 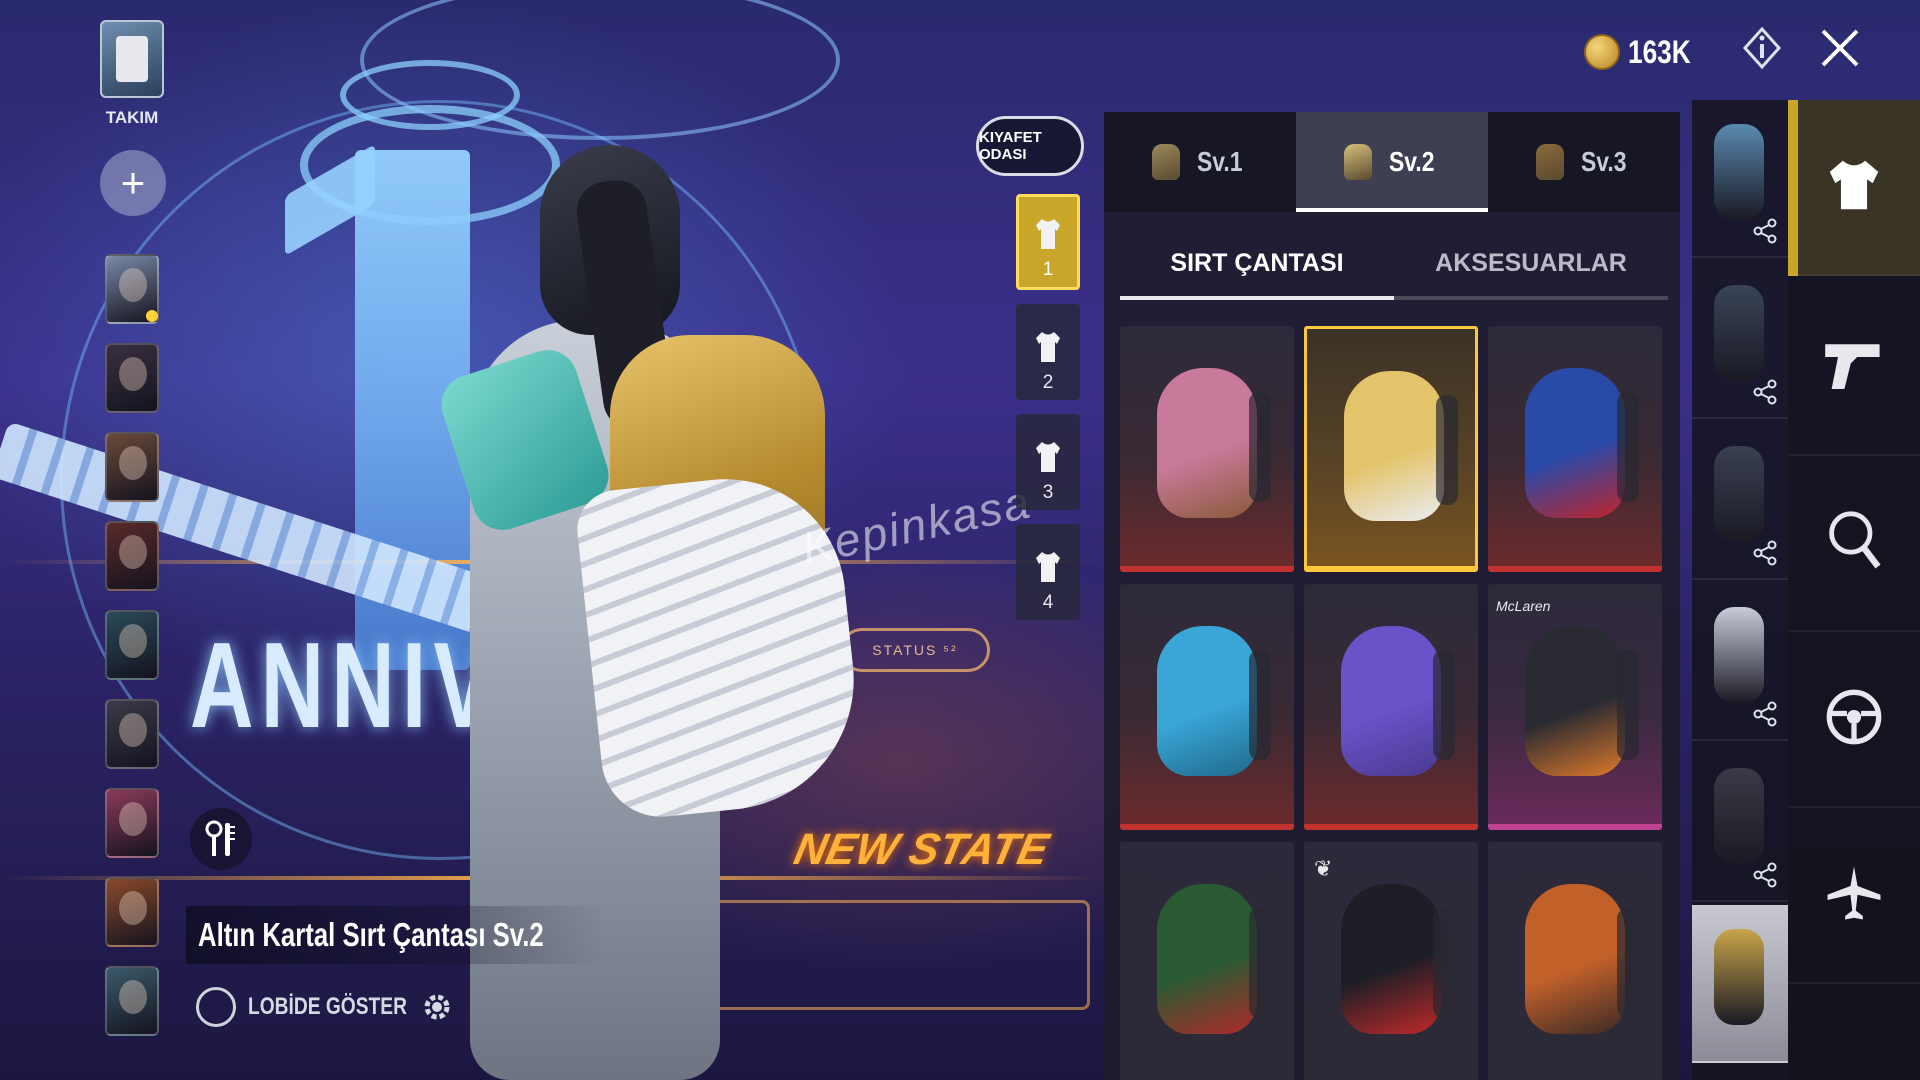 I want to click on coin-icon, so click(x=1602, y=52).